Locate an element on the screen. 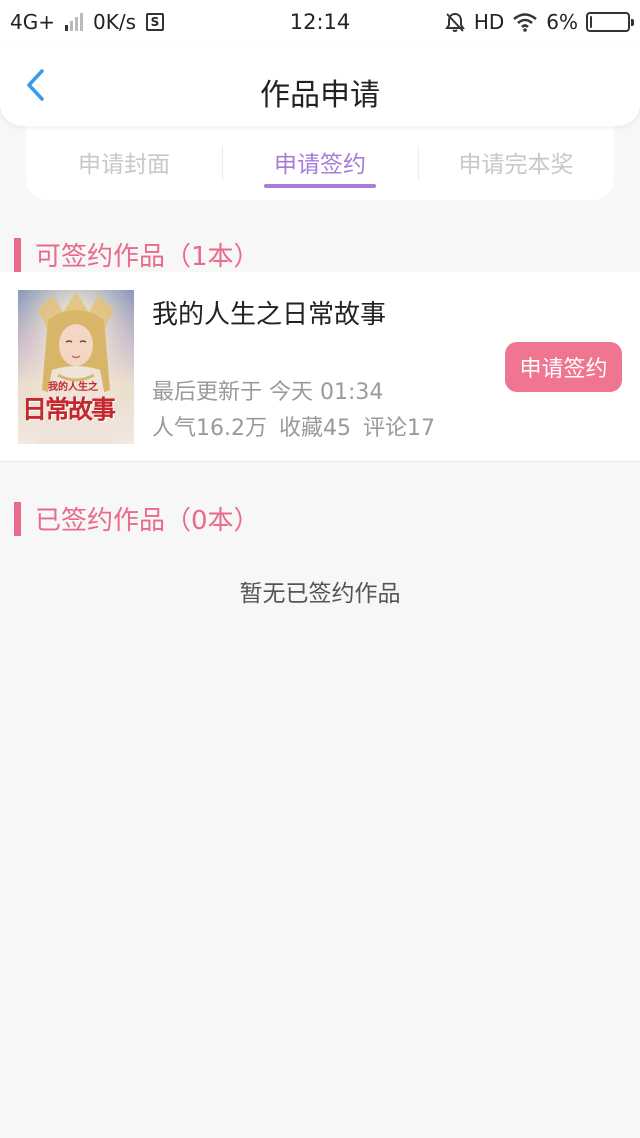 The image size is (640, 1138). popularity: 人气16.2万 is located at coordinates (209, 428).